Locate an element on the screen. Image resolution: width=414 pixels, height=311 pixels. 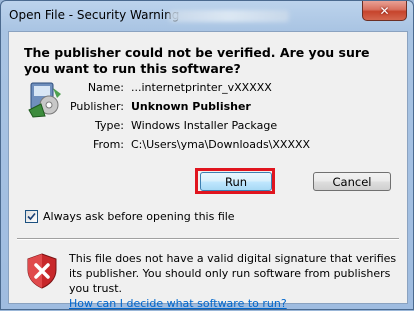
name-value: ...internetprinter_vXXXXX is located at coordinates (201, 87).